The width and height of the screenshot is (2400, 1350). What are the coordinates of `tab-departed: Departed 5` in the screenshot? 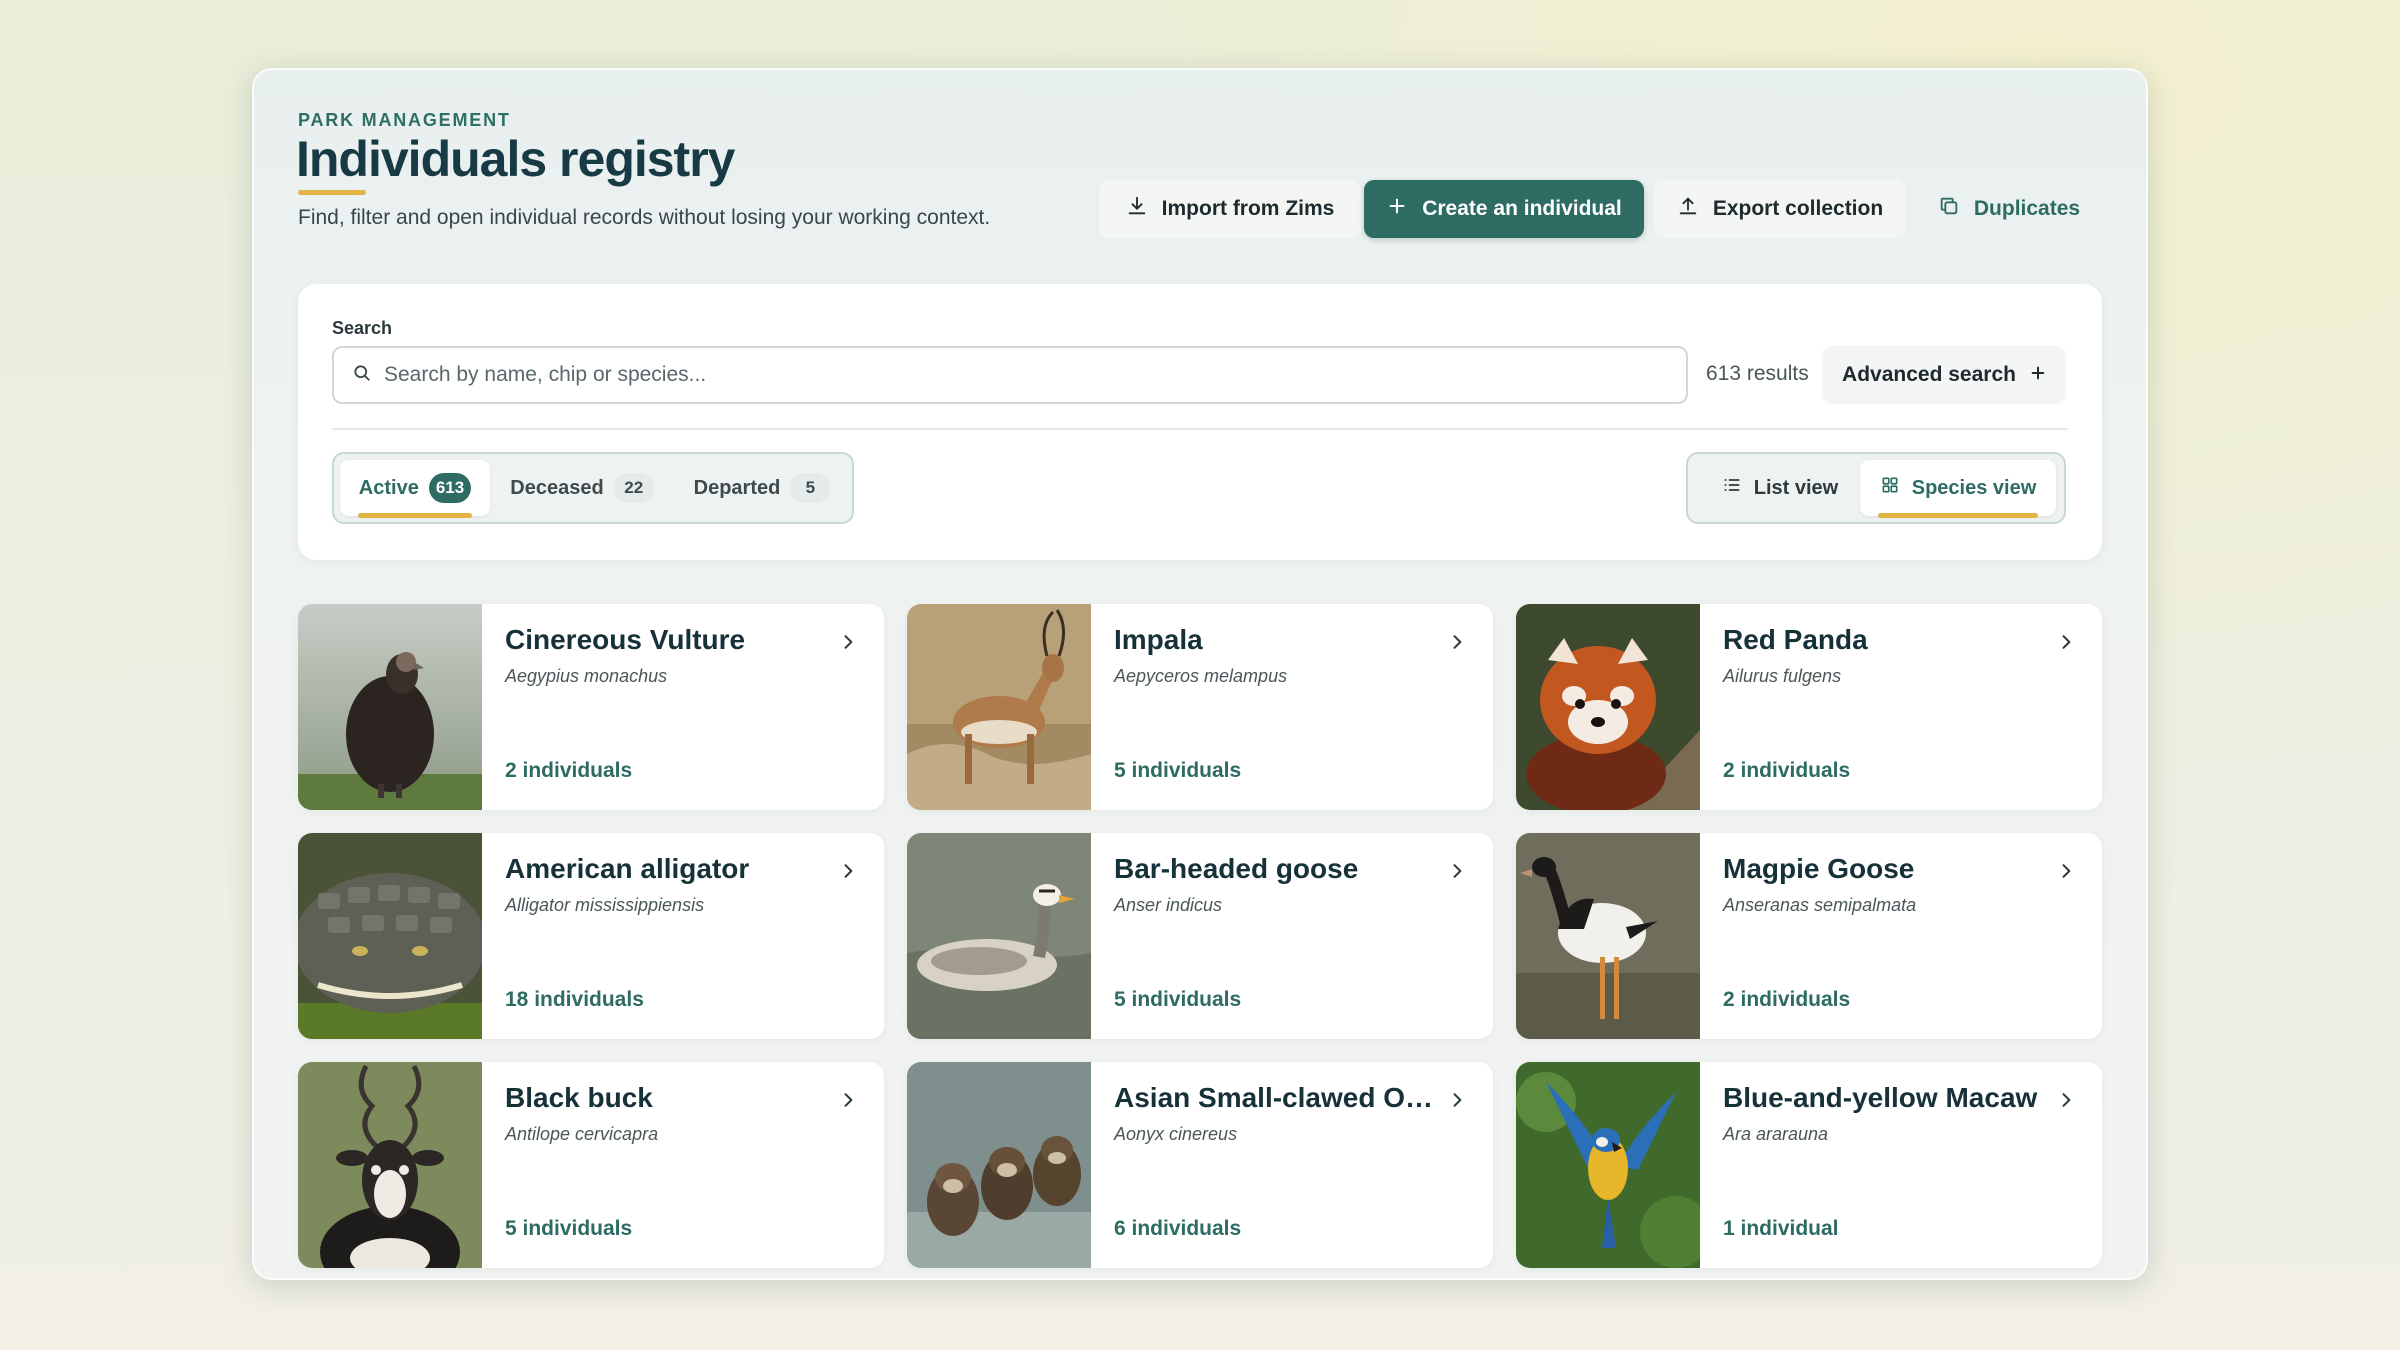 It's located at (762, 488).